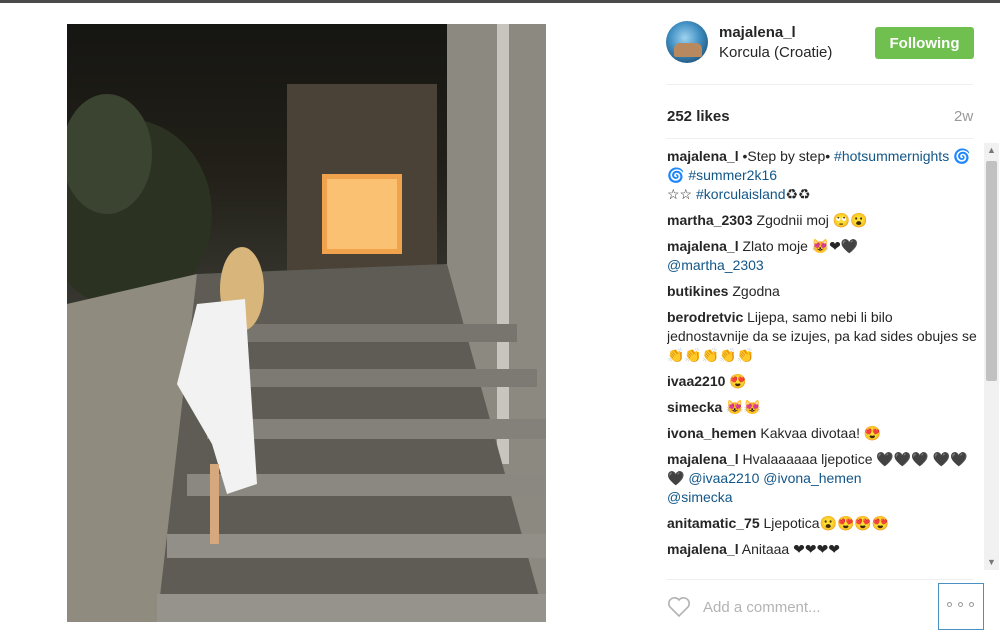 Image resolution: width=1000 pixels, height=643 pixels. What do you see at coordinates (723, 478) in the screenshot?
I see `mention-link: @ivaa2210` at bounding box center [723, 478].